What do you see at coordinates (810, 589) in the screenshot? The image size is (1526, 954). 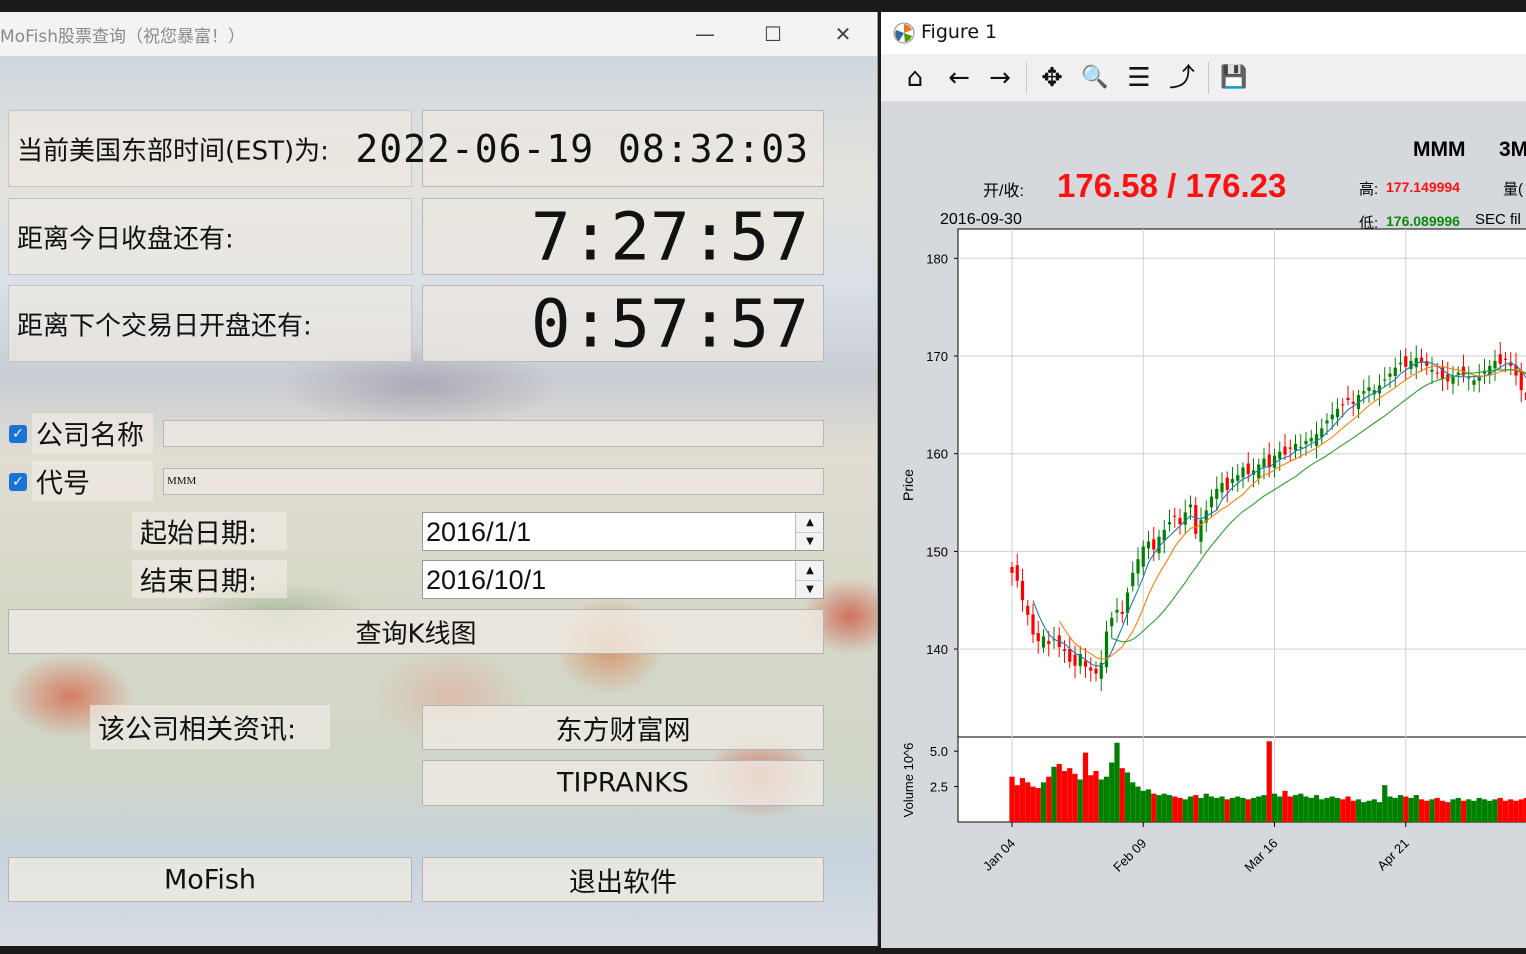 I see `end-date-down-arrow-icon: ▼` at bounding box center [810, 589].